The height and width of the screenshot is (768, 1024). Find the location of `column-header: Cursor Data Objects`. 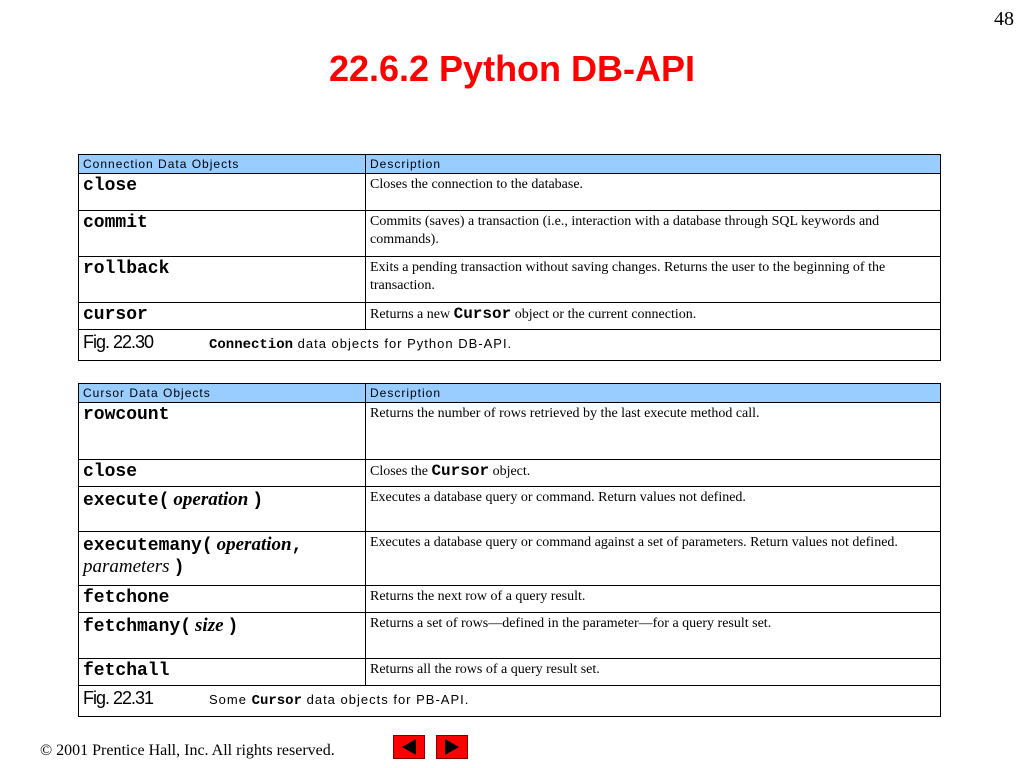

column-header: Cursor Data Objects is located at coordinates (222, 393).